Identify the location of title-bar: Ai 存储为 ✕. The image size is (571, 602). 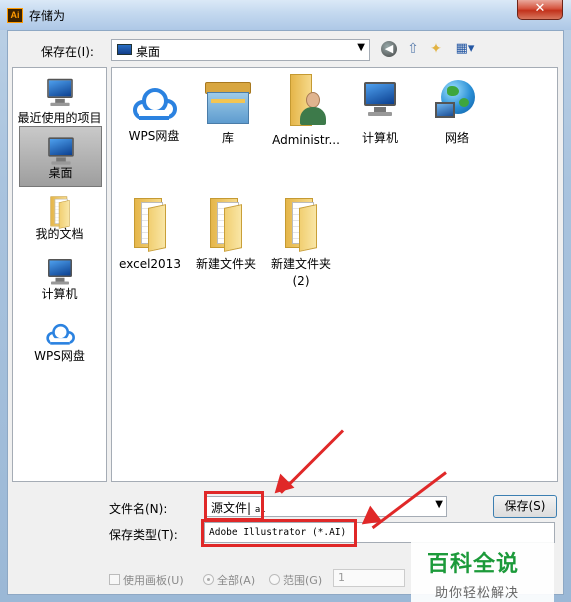
(285, 15).